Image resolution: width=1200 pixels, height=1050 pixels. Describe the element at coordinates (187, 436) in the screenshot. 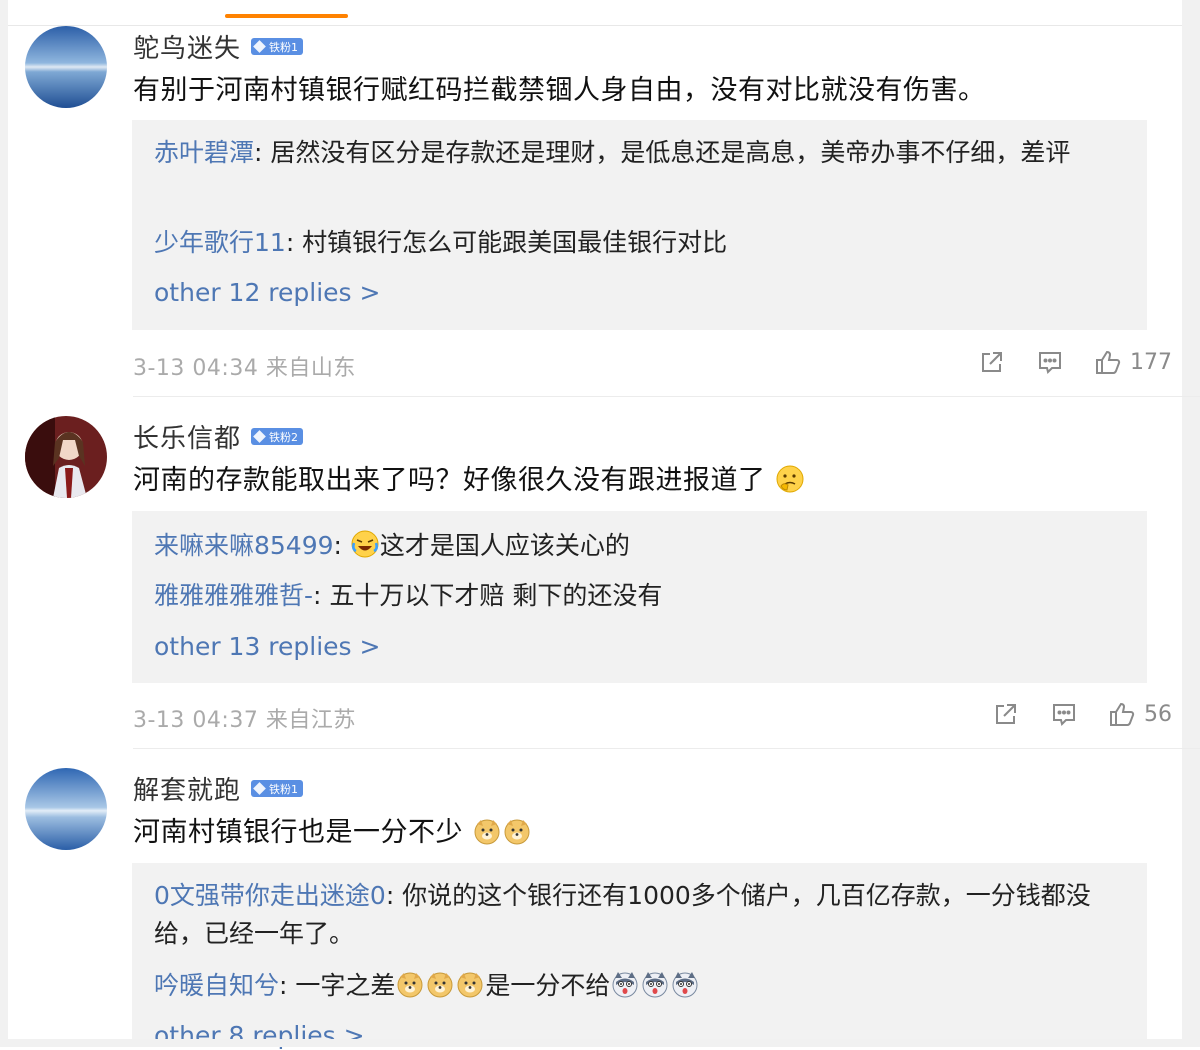

I see `author-name: 长乐信都` at that location.